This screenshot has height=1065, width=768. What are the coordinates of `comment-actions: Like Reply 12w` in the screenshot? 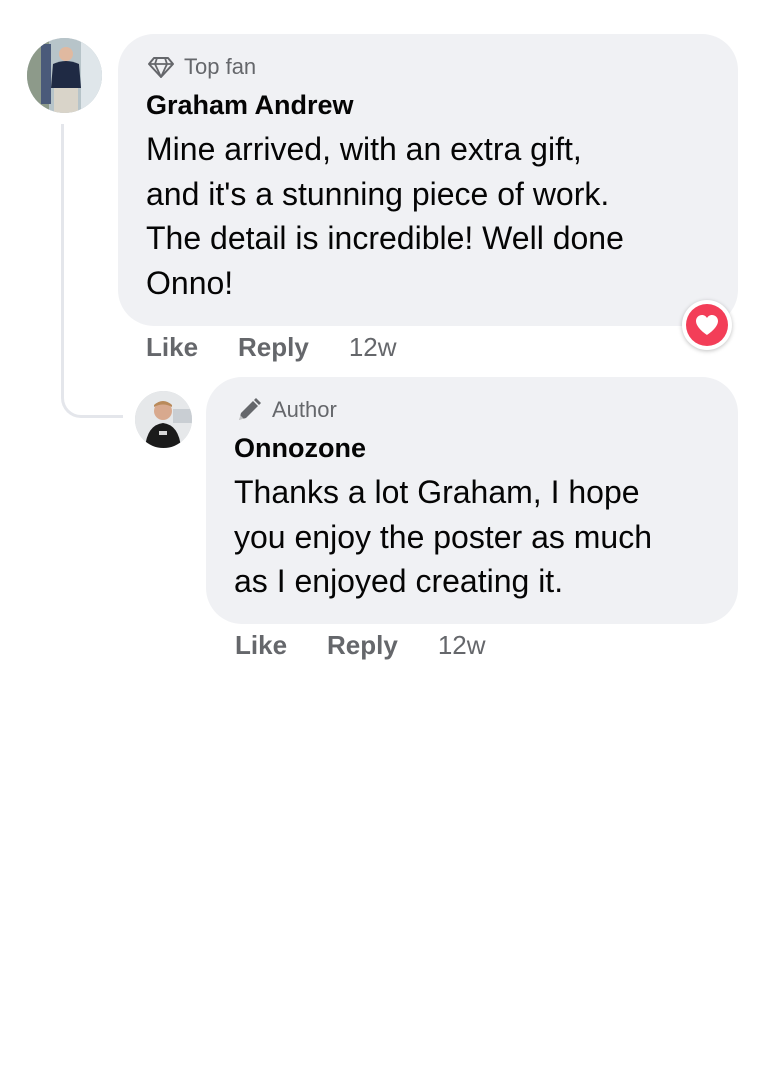 It's located at (271, 347).